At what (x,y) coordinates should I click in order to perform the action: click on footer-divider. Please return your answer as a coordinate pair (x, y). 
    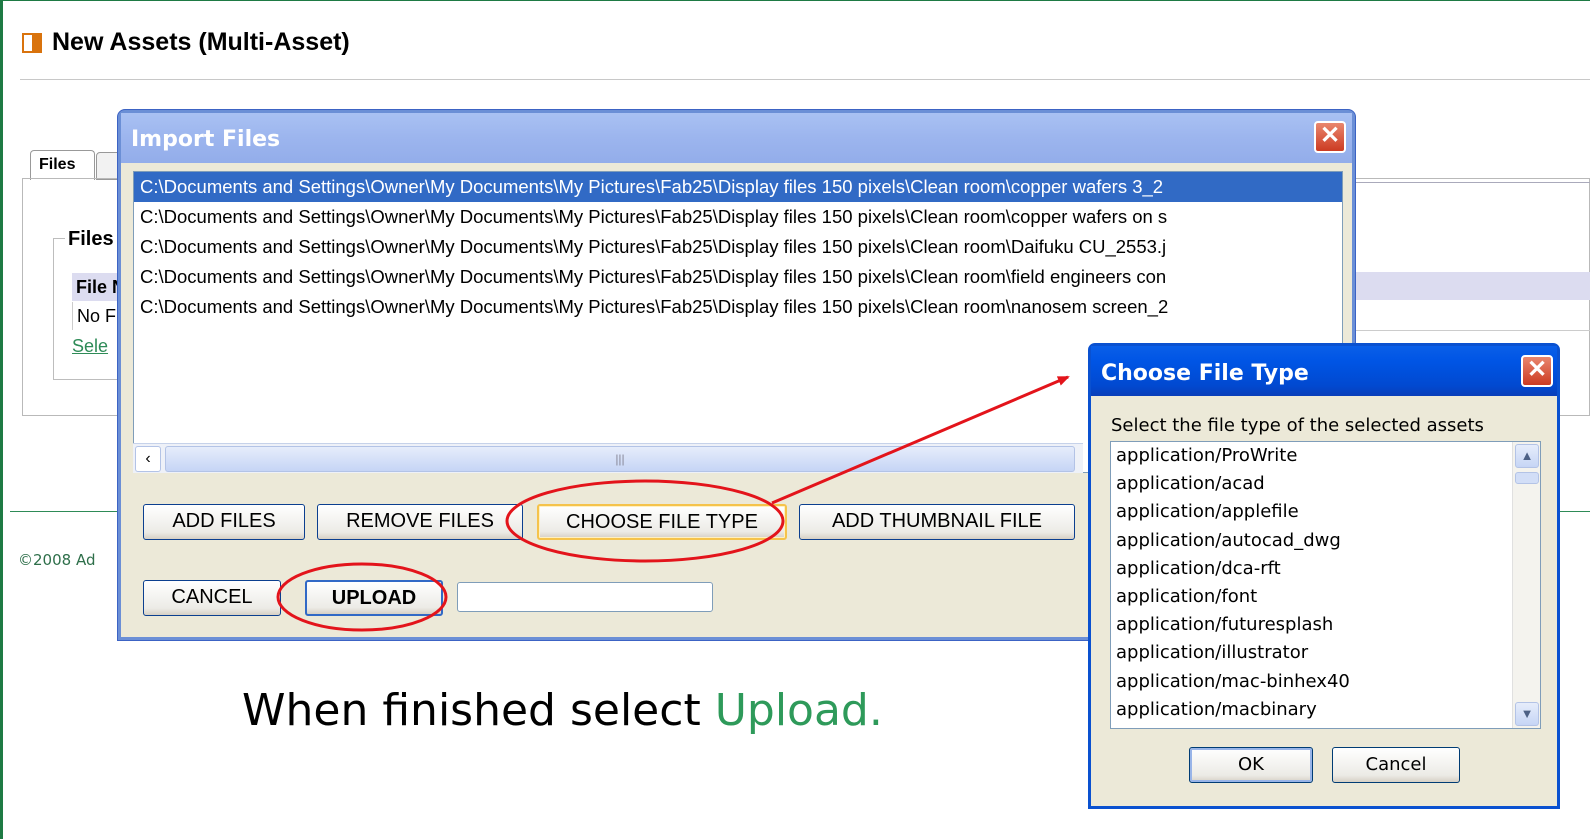
    Looking at the image, I should click on (70, 511).